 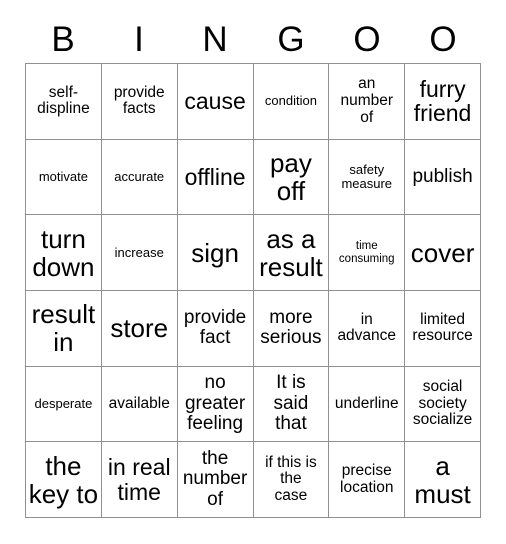 I want to click on bingo-cell-r0c4: an number of, so click(x=367, y=102).